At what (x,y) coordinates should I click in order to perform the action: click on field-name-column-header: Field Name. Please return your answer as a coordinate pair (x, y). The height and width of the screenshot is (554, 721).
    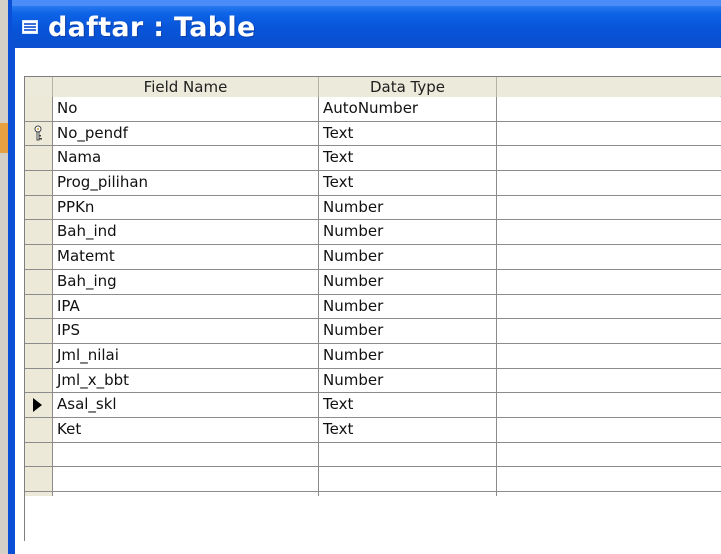
    Looking at the image, I should click on (186, 87).